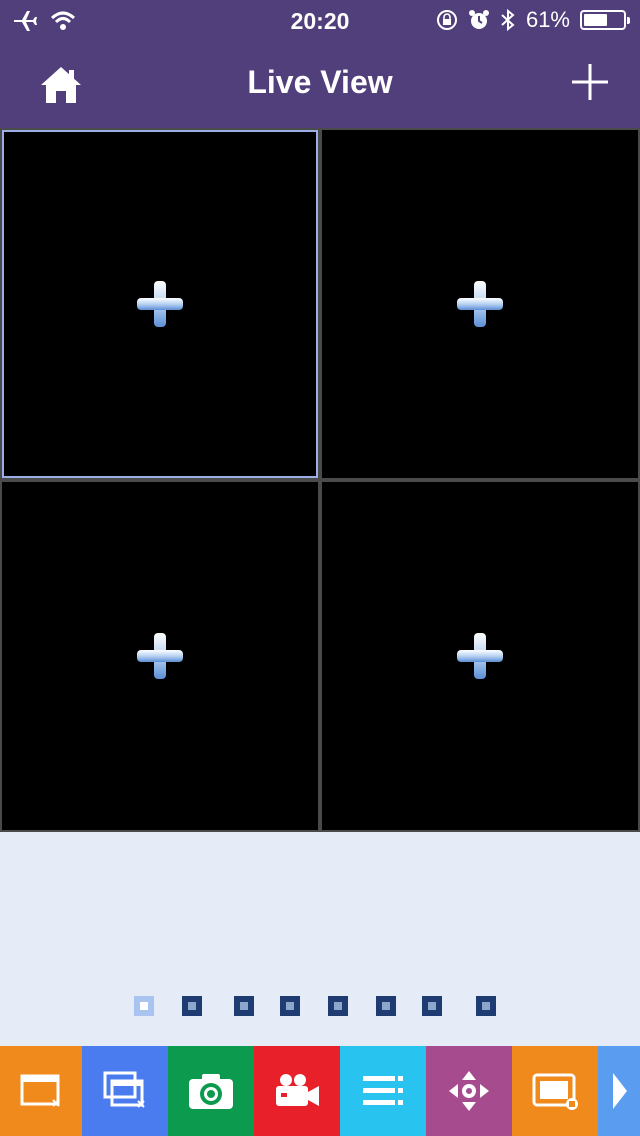  I want to click on record-button, so click(297, 1091).